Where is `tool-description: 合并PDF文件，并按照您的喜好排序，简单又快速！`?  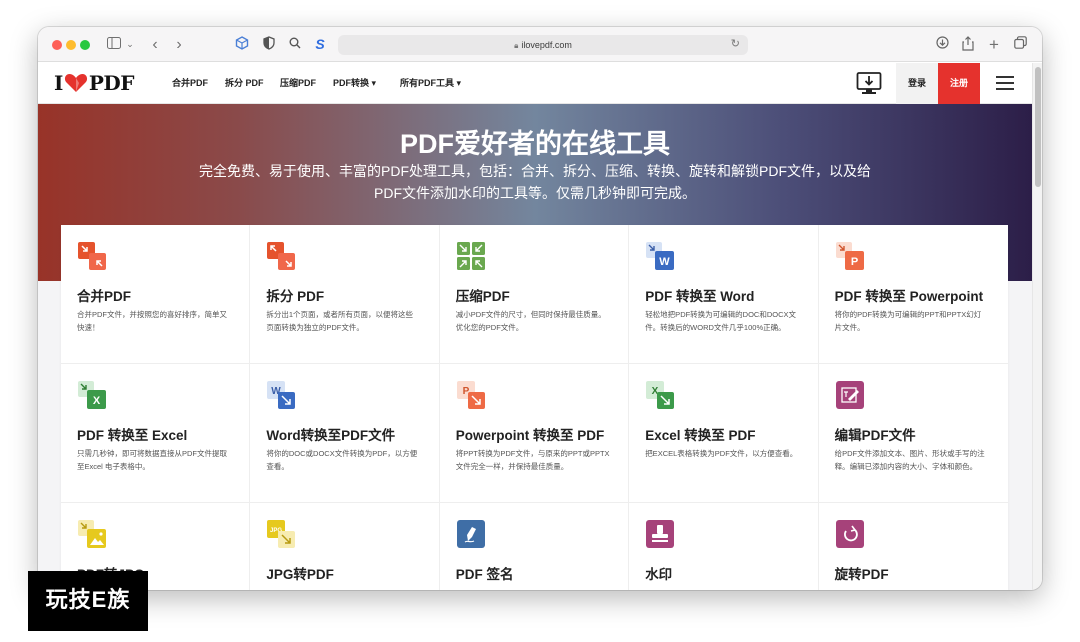
tool-description: 合并PDF文件，并按照您的喜好排序，简单又快速！ is located at coordinates (152, 321).